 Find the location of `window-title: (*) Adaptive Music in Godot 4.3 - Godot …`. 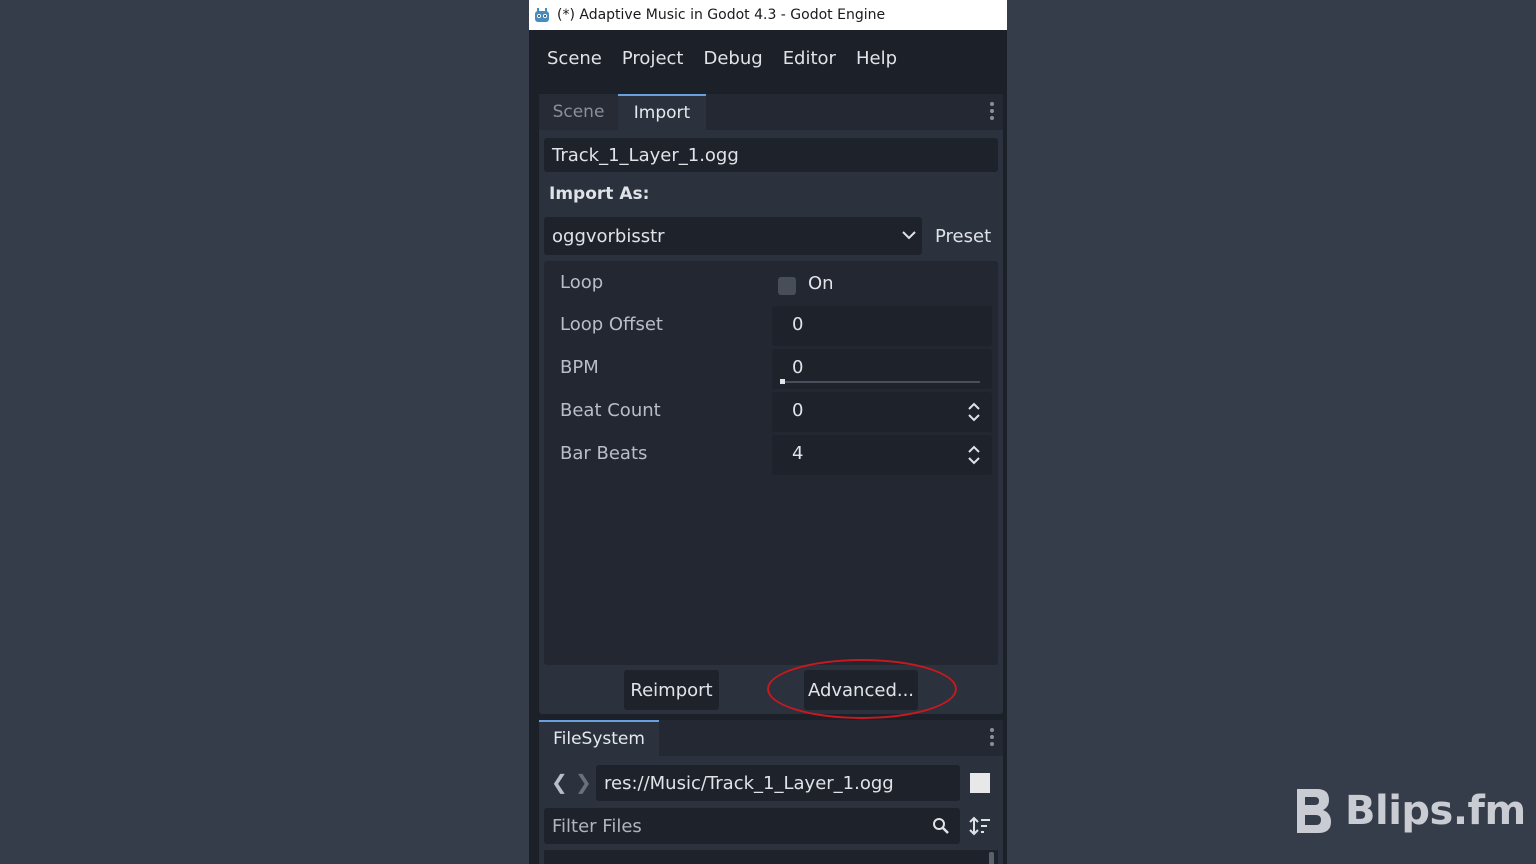

window-title: (*) Adaptive Music in Godot 4.3 - Godot … is located at coordinates (721, 15).